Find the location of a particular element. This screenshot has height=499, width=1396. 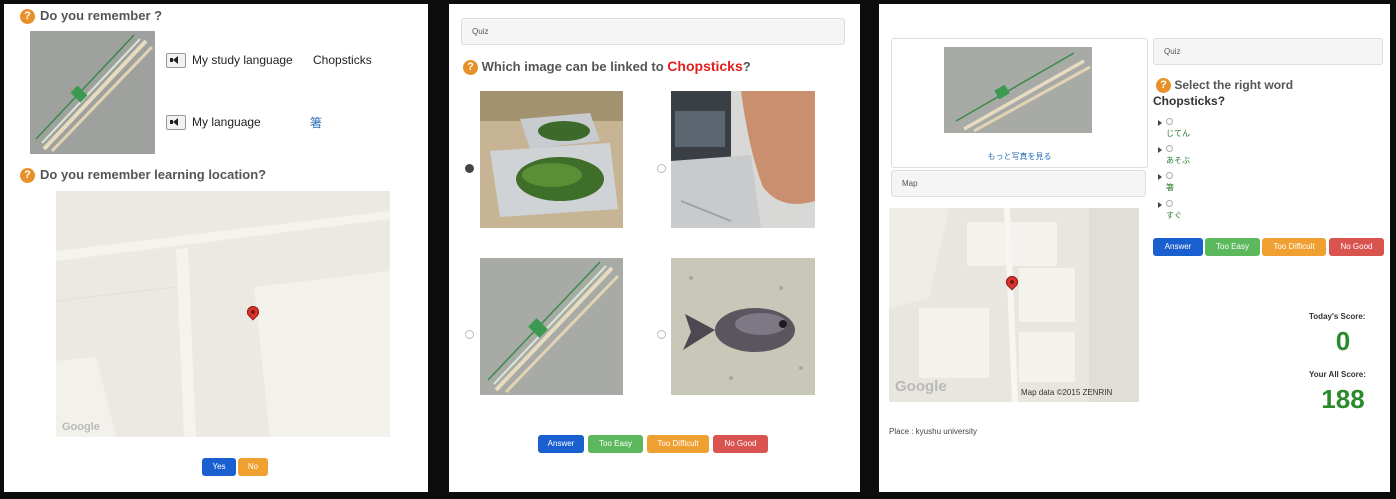

location-heading: ? Do you remember learning location? is located at coordinates (143, 175).